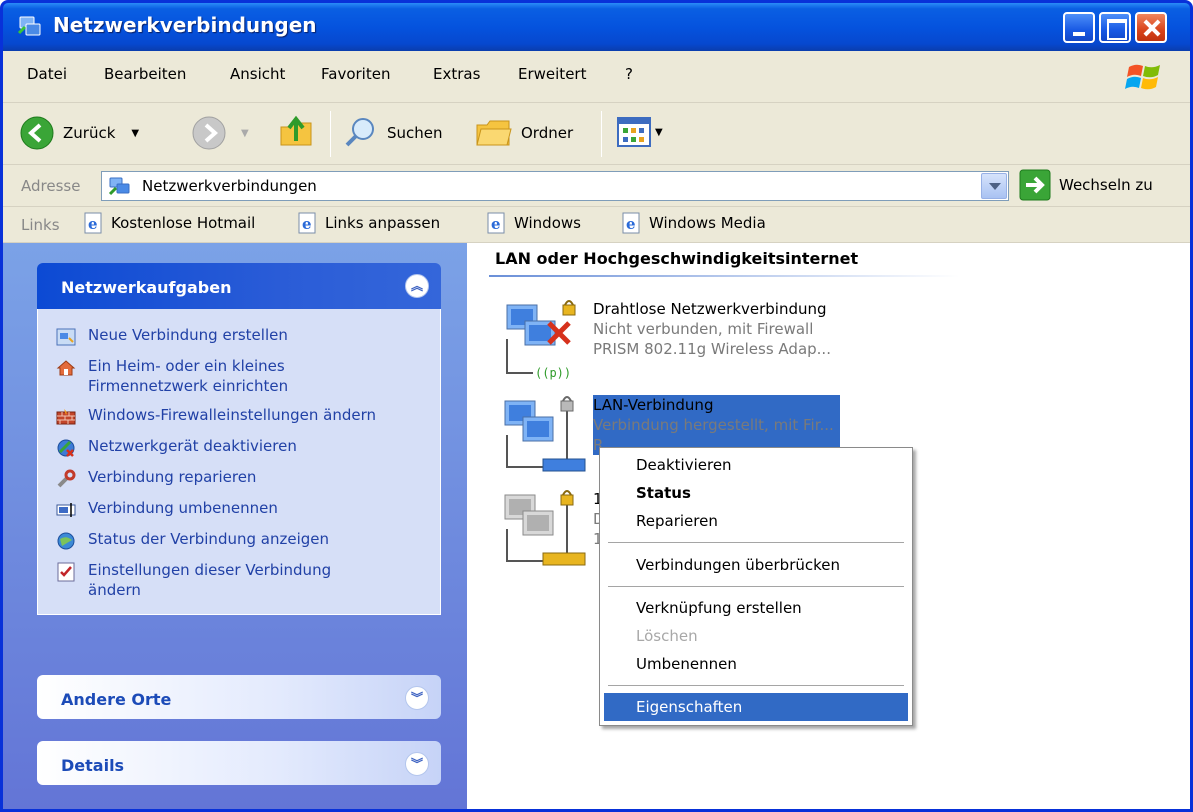 The height and width of the screenshot is (812, 1193). Describe the element at coordinates (66, 337) in the screenshot. I see `new-connection-icon` at that location.